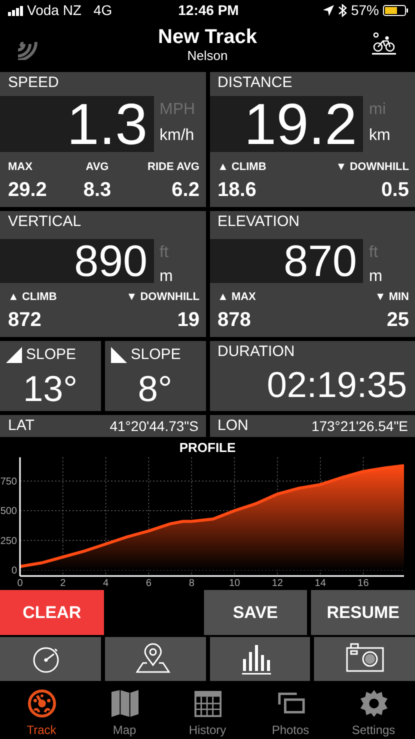 Image resolution: width=415 pixels, height=739 pixels. What do you see at coordinates (258, 222) in the screenshot?
I see `panel-title: ELEVATION` at bounding box center [258, 222].